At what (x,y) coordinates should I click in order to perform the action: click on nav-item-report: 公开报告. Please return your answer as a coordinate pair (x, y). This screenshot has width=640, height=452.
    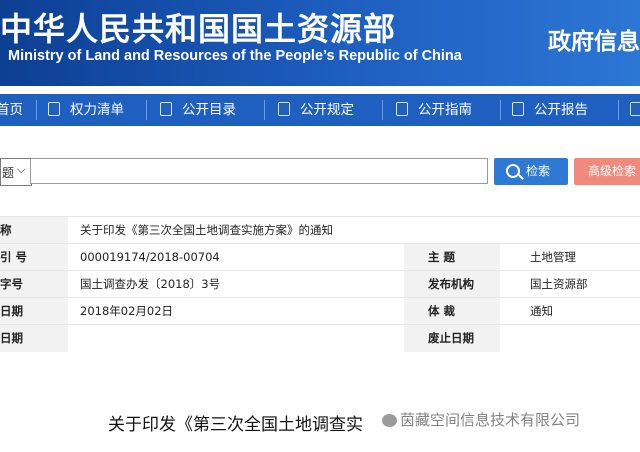
    Looking at the image, I should click on (550, 110).